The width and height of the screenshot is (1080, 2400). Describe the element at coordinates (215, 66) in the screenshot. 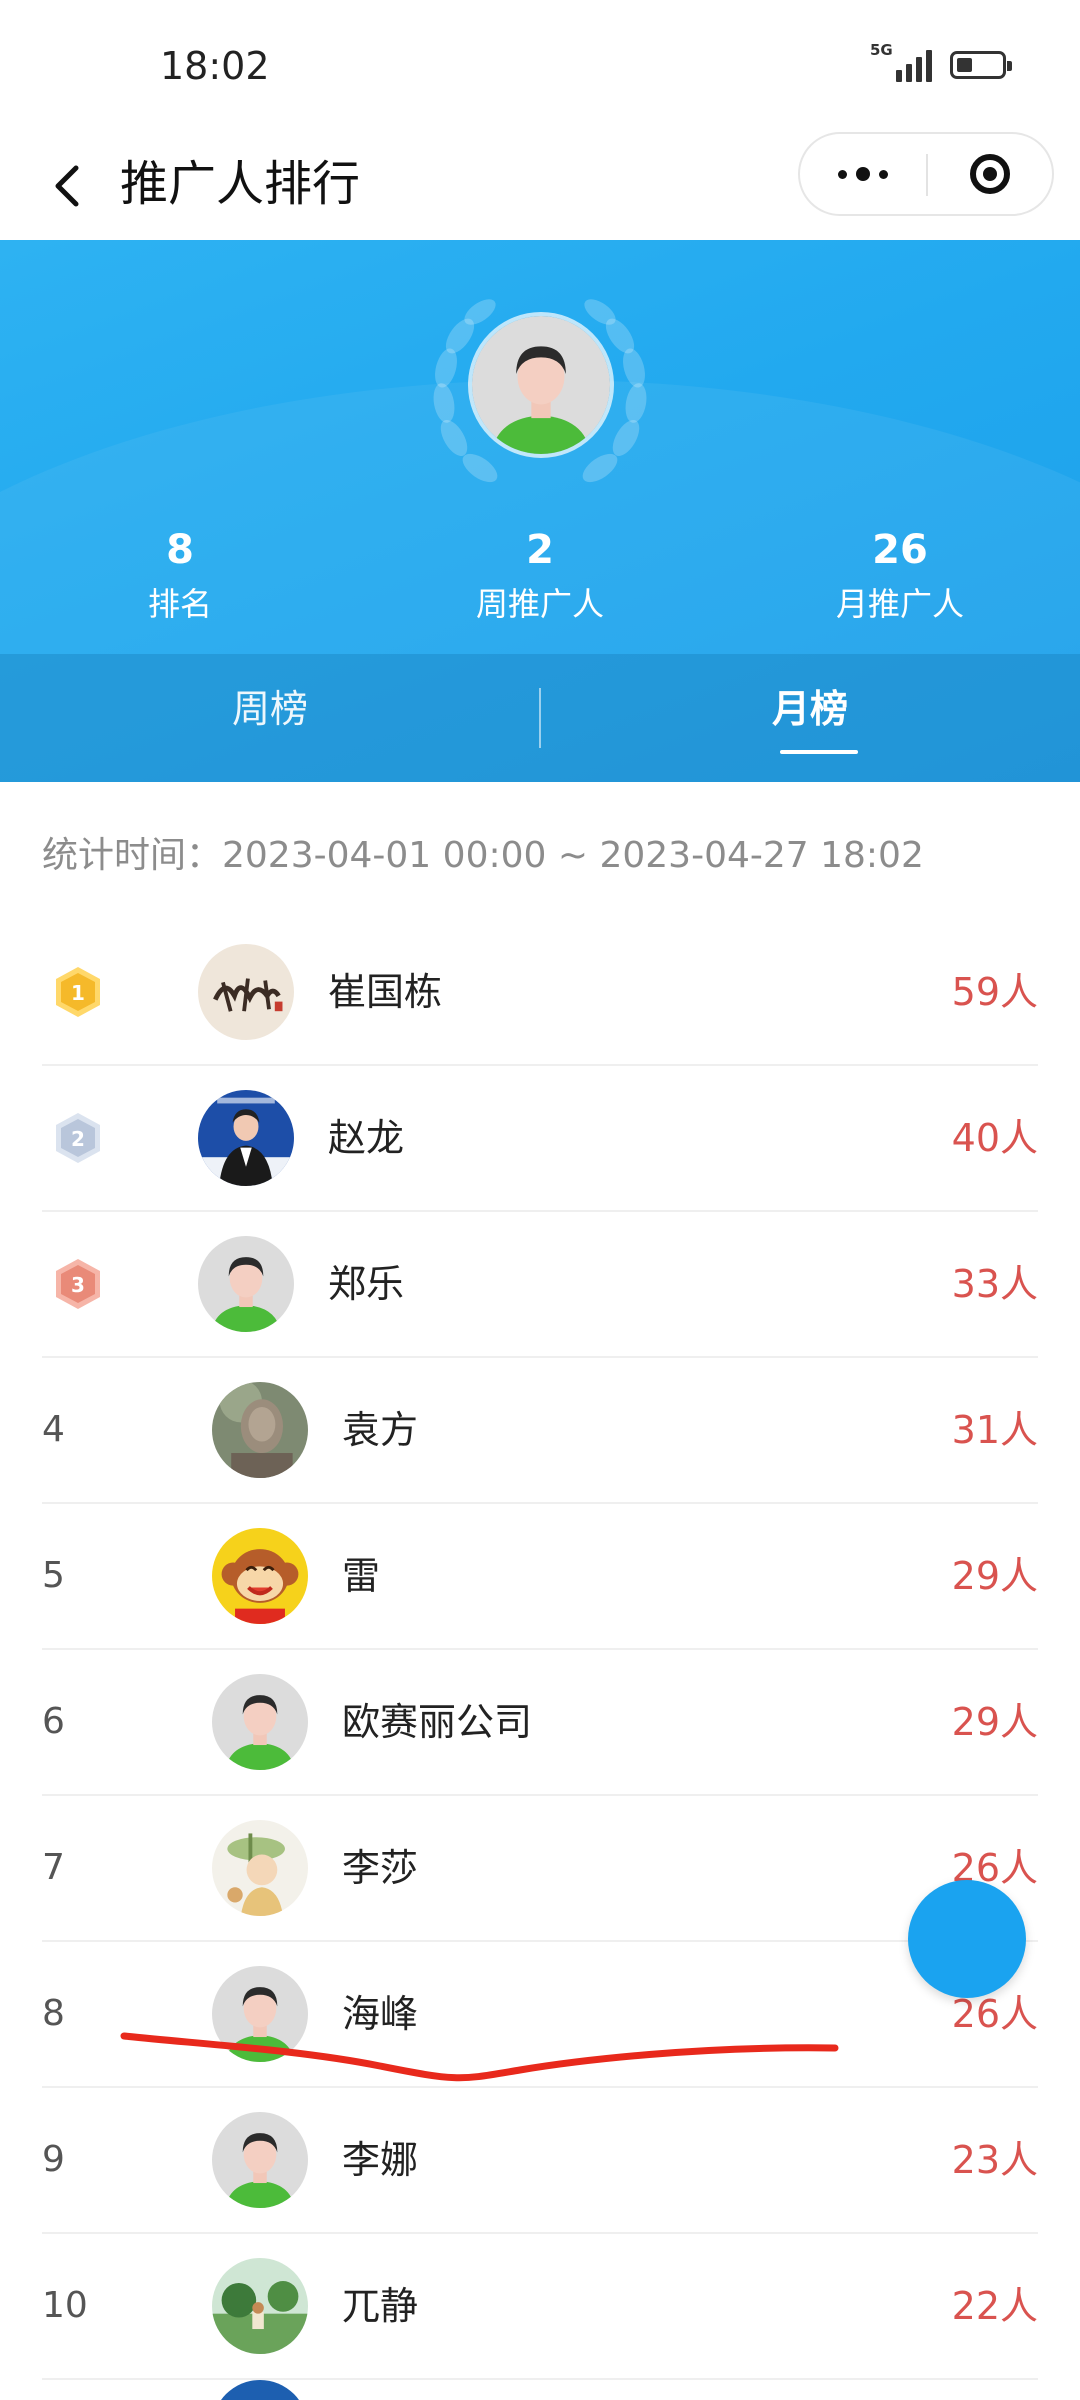

I see `status-time: 18:02` at that location.